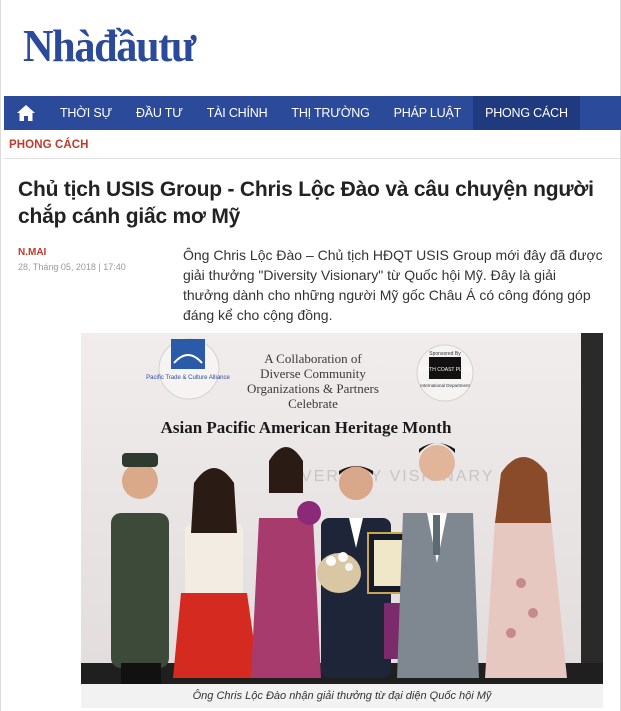  What do you see at coordinates (109, 46) in the screenshot?
I see `site-logo-text: Nhàđầutư` at bounding box center [109, 46].